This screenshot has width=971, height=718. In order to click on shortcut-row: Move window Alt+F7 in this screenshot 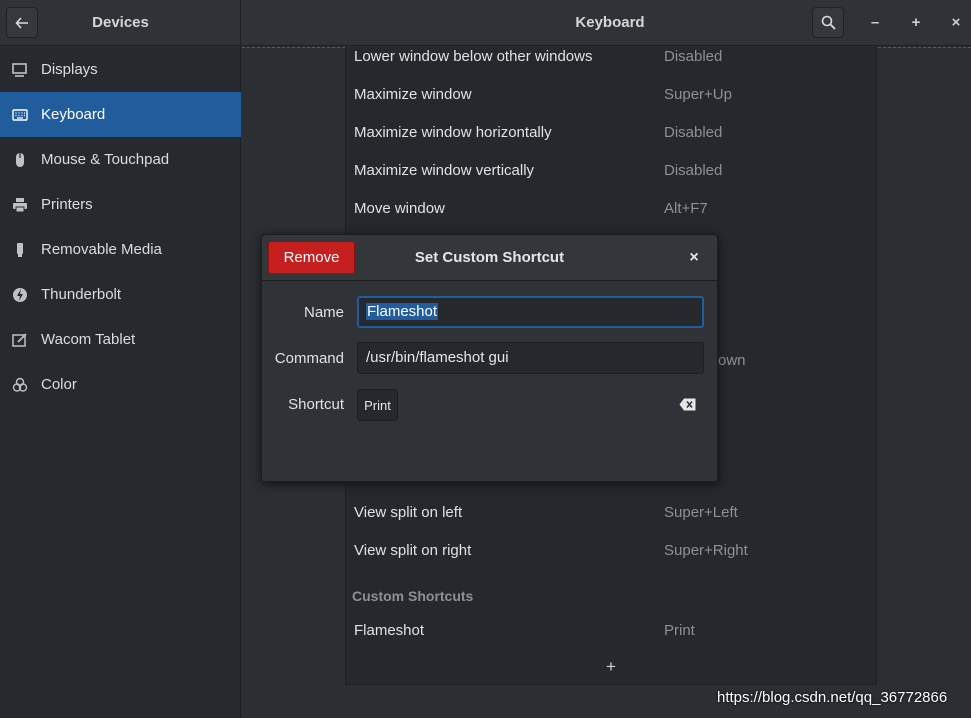, I will do `click(611, 218)`.